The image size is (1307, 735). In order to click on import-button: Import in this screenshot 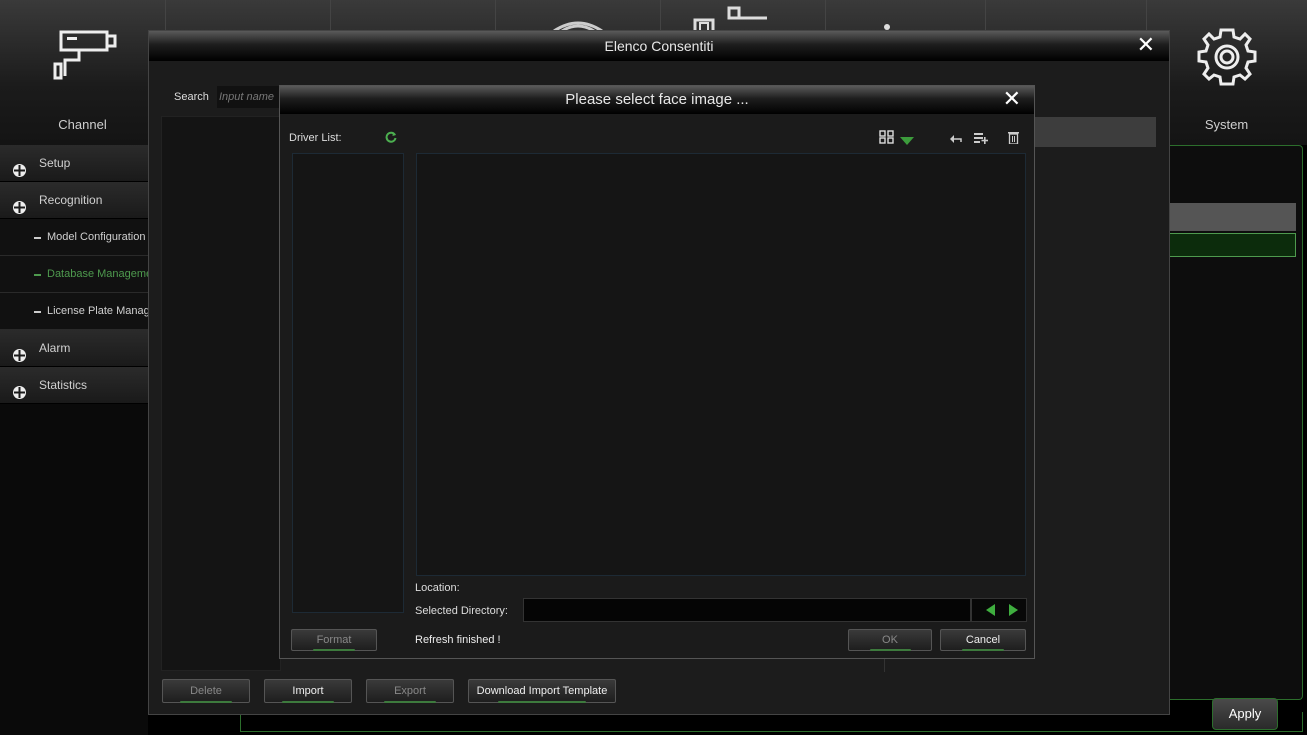, I will do `click(308, 691)`.